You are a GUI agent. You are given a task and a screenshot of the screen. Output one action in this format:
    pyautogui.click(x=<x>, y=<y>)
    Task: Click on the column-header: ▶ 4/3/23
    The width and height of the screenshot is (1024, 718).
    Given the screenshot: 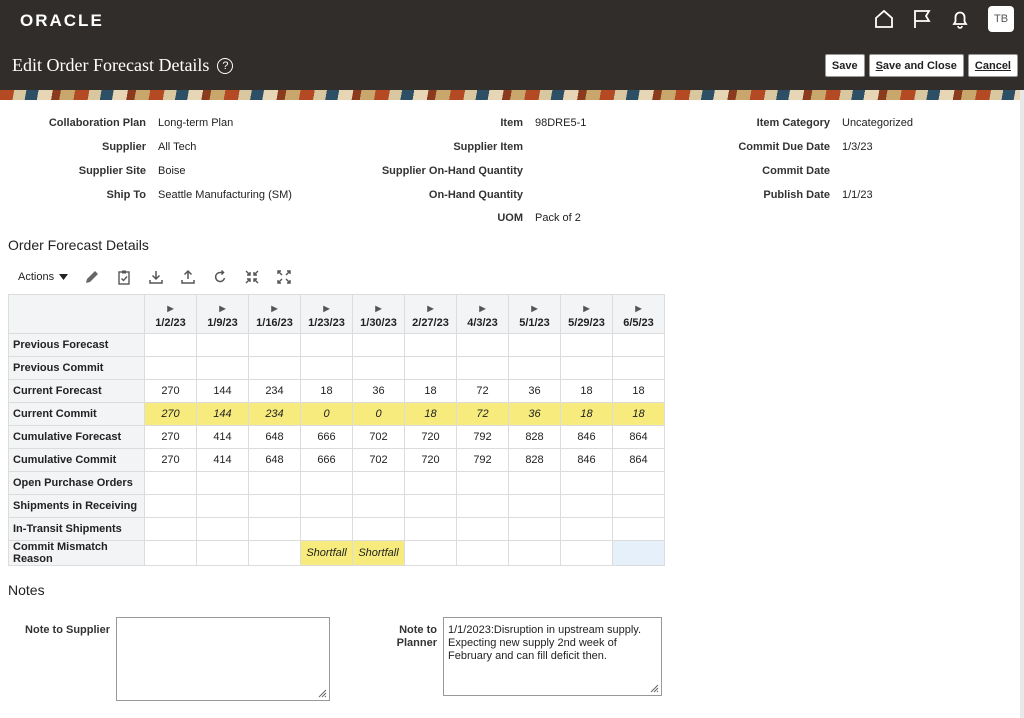 What is the action you would take?
    pyautogui.click(x=482, y=314)
    